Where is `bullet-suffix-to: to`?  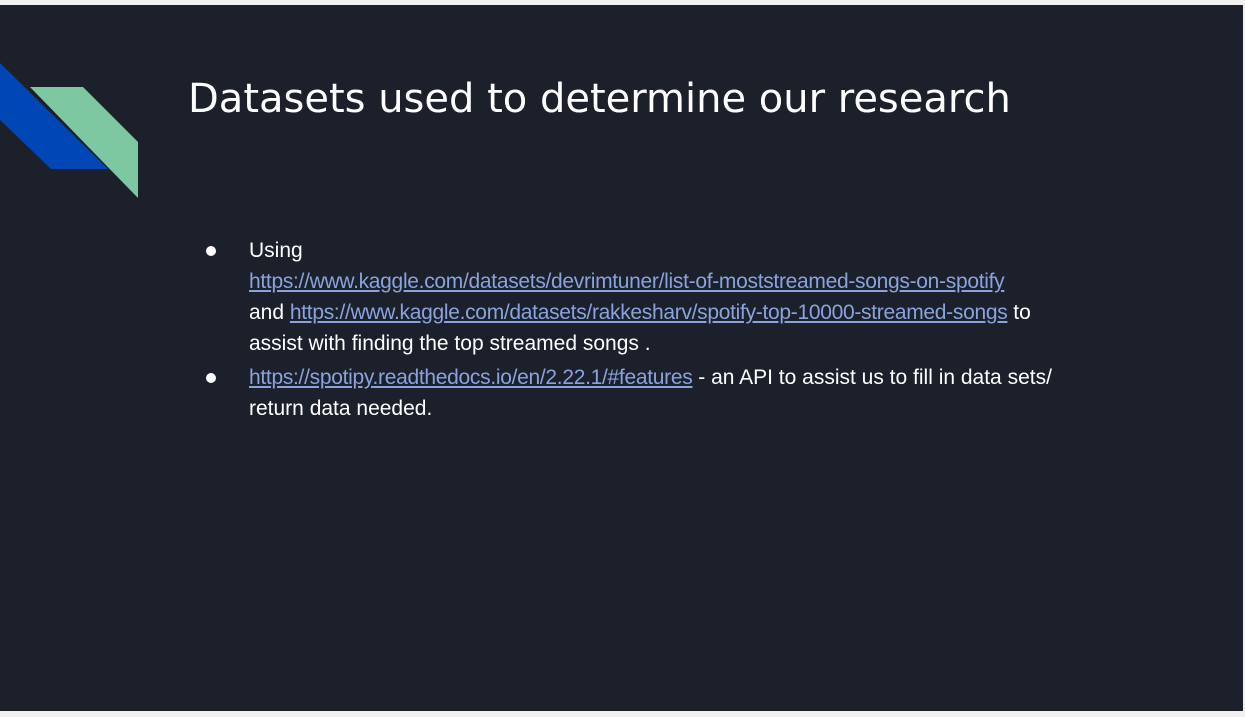 bullet-suffix-to: to is located at coordinates (1022, 312).